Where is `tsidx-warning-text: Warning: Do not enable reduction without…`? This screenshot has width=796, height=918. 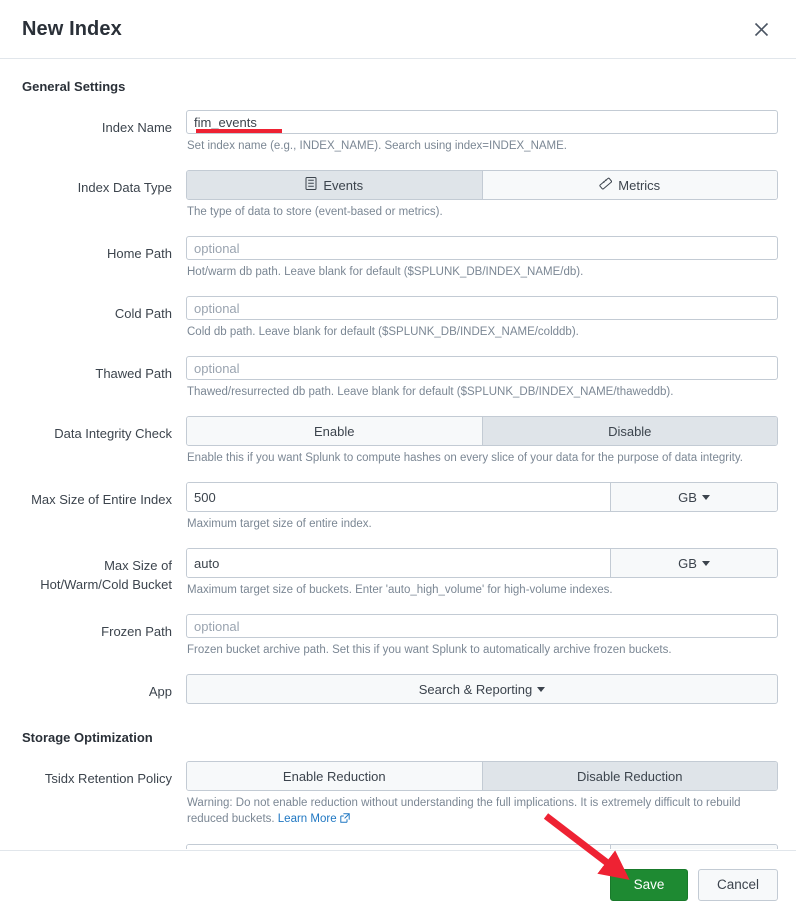 tsidx-warning-text: Warning: Do not enable reduction without… is located at coordinates (464, 811).